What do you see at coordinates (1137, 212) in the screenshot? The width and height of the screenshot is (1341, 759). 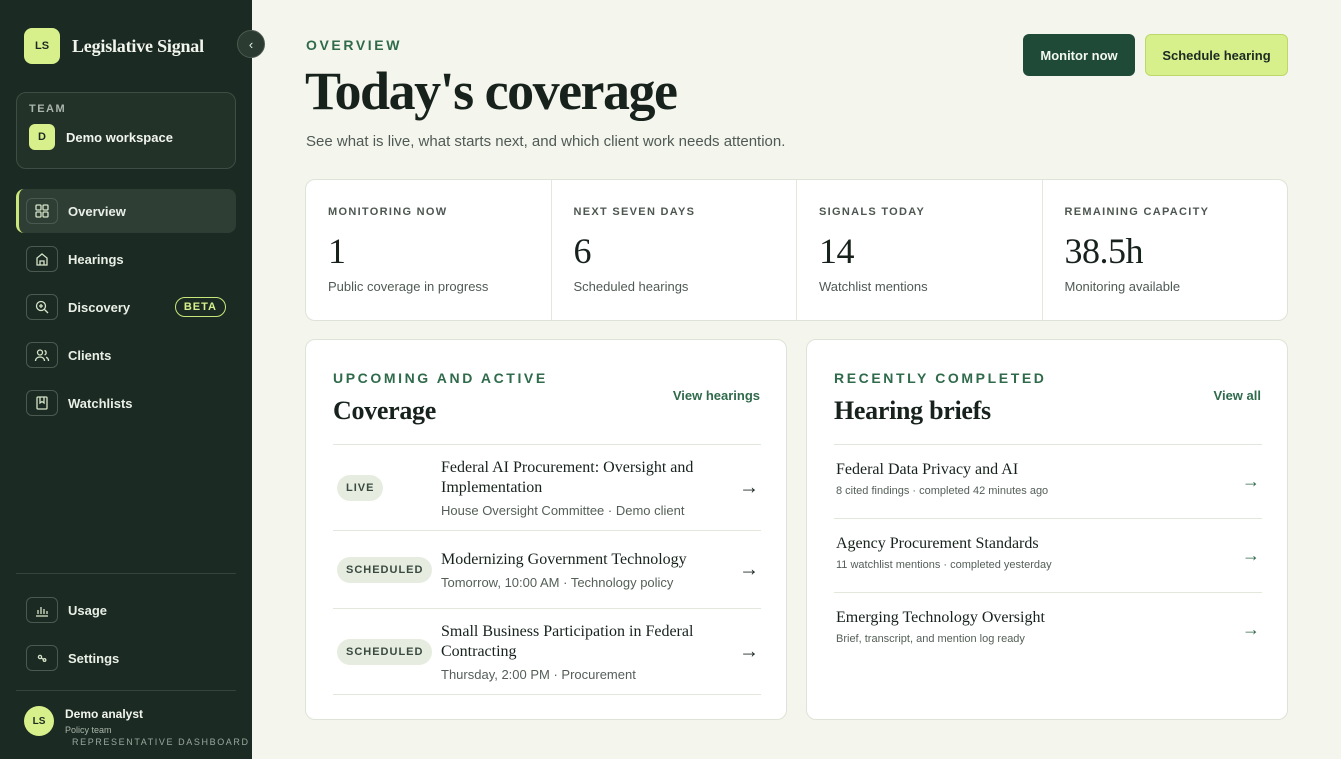 I see `stat-label: REMAINING CAPACITY` at bounding box center [1137, 212].